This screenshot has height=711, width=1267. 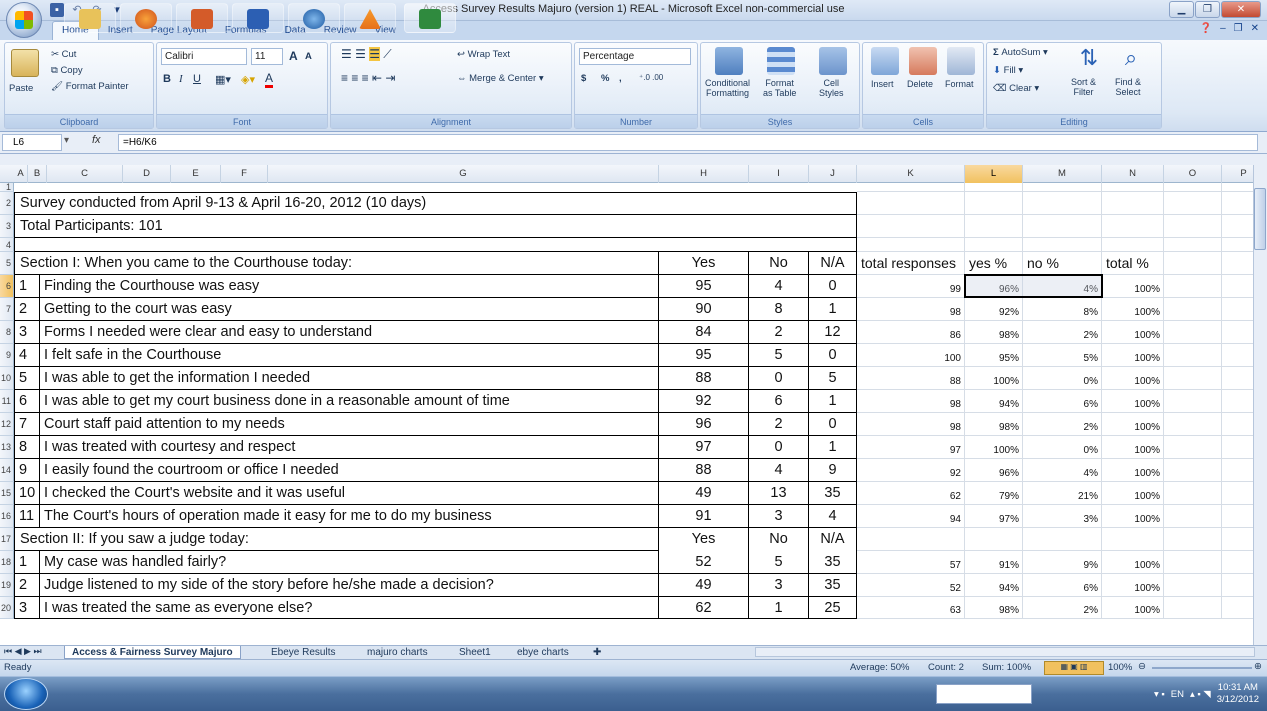 I want to click on copy-button: ⧉ Copy, so click(x=67, y=70).